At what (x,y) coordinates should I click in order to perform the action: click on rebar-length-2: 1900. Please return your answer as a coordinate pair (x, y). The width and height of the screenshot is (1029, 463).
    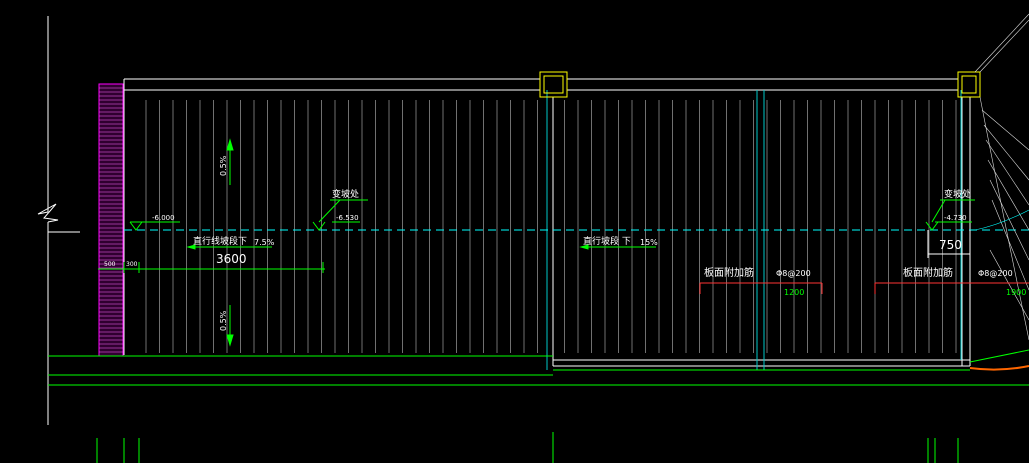
    Looking at the image, I should click on (1016, 292).